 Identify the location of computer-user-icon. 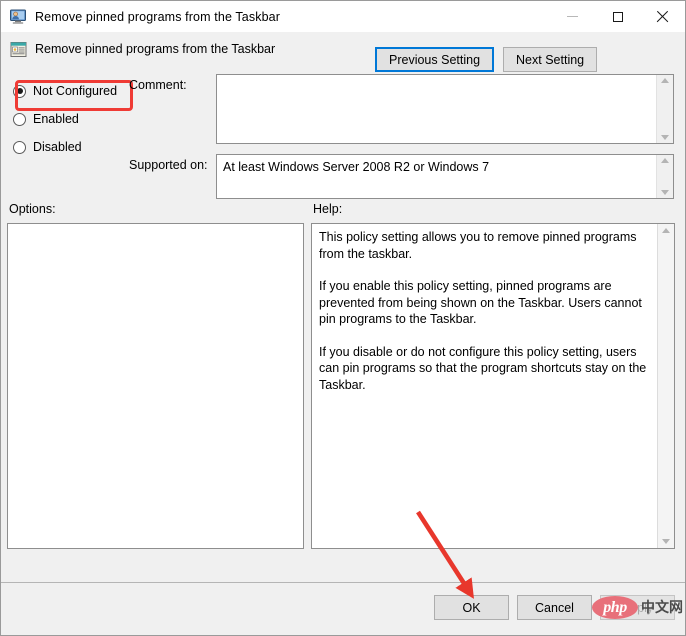
(18, 17).